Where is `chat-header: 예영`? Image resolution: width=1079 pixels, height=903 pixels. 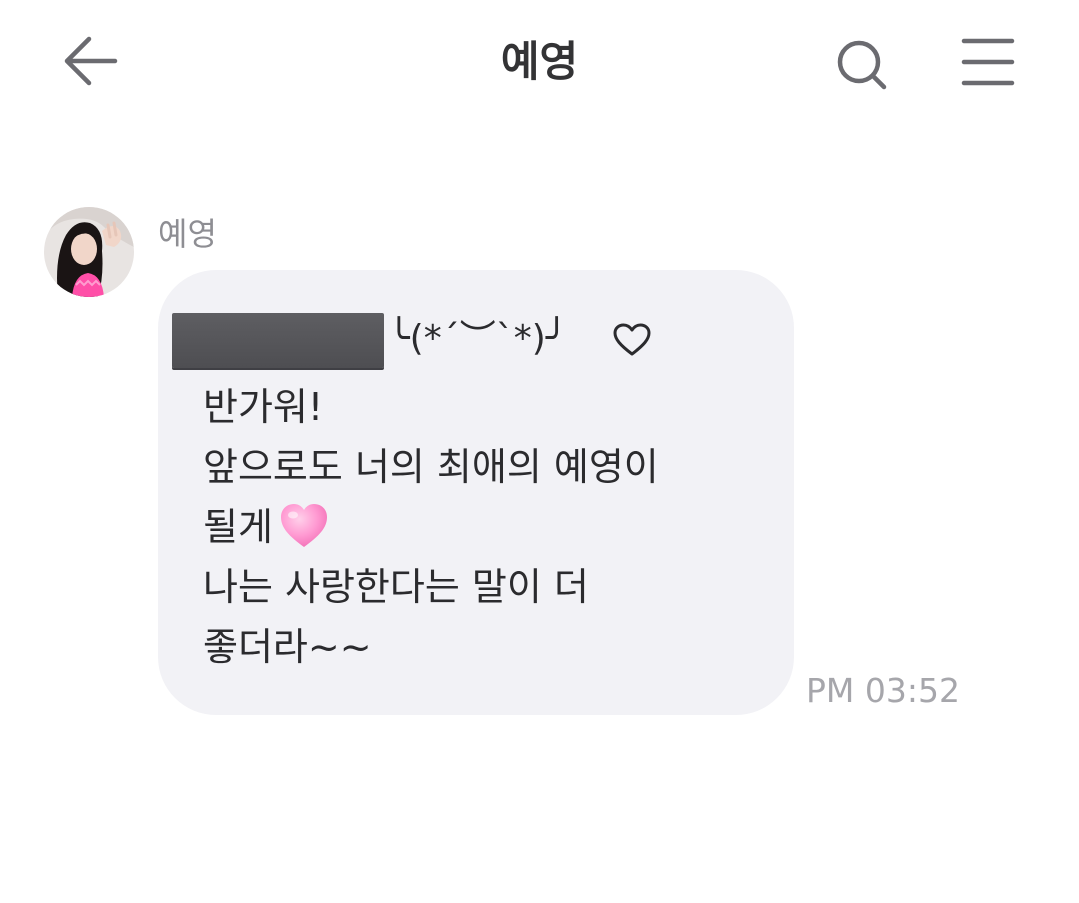
chat-header: 예영 is located at coordinates (539, 62).